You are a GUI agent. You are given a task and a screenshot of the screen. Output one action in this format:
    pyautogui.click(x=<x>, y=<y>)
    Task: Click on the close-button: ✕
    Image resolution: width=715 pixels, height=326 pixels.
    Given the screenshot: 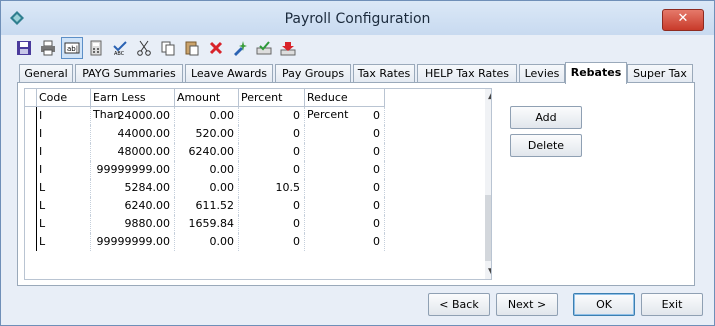 What is the action you would take?
    pyautogui.click(x=683, y=20)
    